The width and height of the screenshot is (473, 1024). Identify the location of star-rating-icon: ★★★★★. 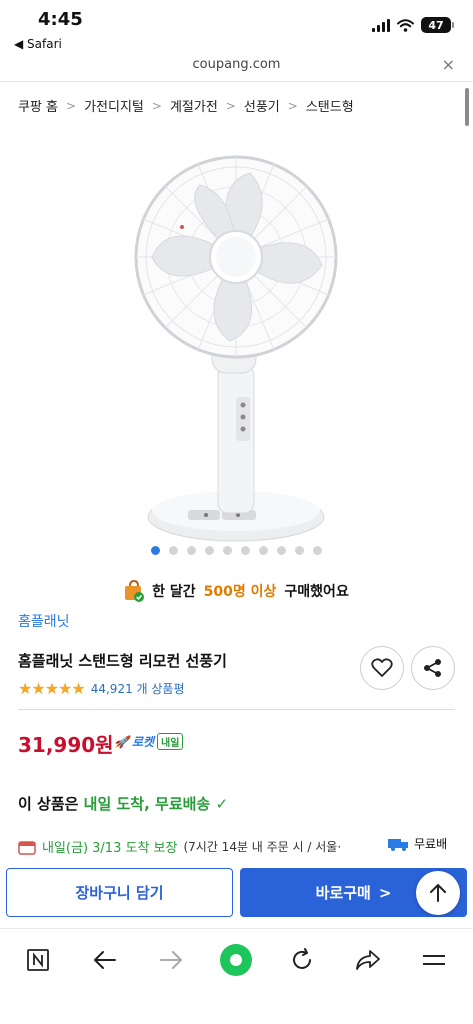
(52, 688).